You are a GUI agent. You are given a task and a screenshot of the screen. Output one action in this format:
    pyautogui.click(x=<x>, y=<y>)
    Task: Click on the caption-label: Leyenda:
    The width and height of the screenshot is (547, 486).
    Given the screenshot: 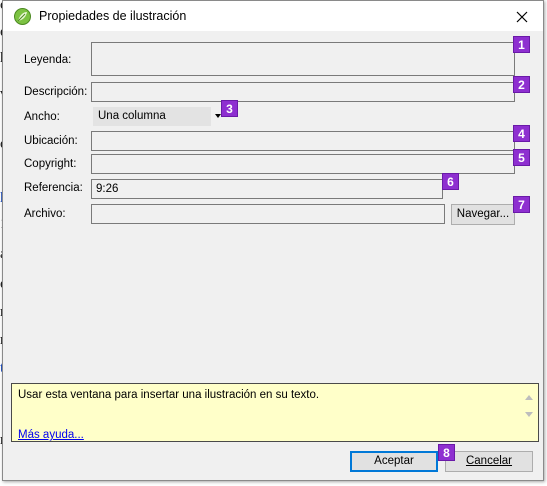 What is the action you would take?
    pyautogui.click(x=48, y=60)
    